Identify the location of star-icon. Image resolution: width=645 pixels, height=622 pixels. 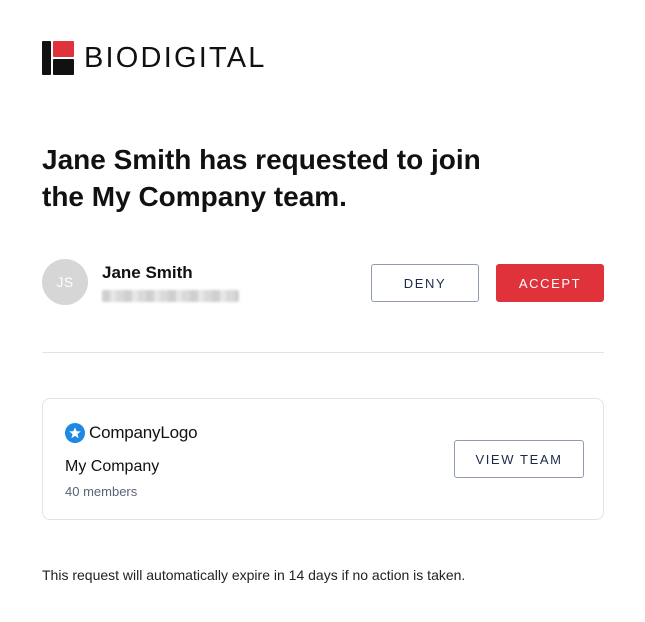
(75, 433).